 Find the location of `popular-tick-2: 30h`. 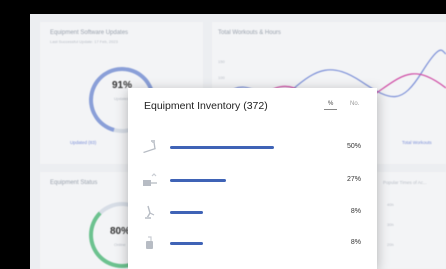

popular-tick-2: 30h is located at coordinates (390, 224).